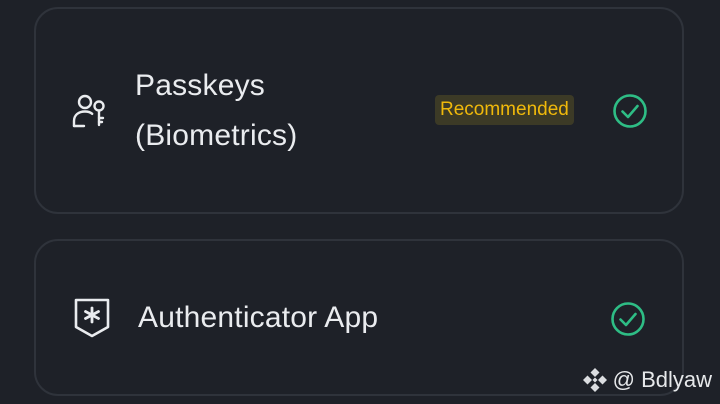 This screenshot has width=720, height=404. I want to click on user-key-icon, so click(88, 111).